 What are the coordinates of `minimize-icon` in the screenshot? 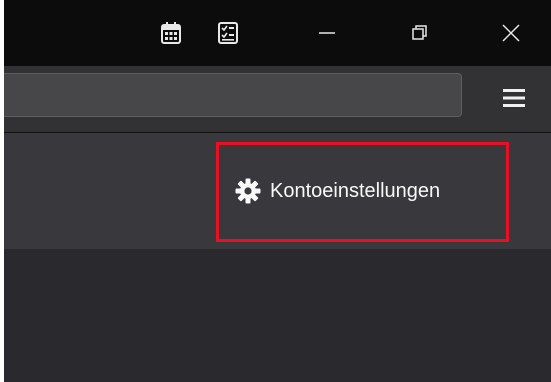 It's located at (327, 33).